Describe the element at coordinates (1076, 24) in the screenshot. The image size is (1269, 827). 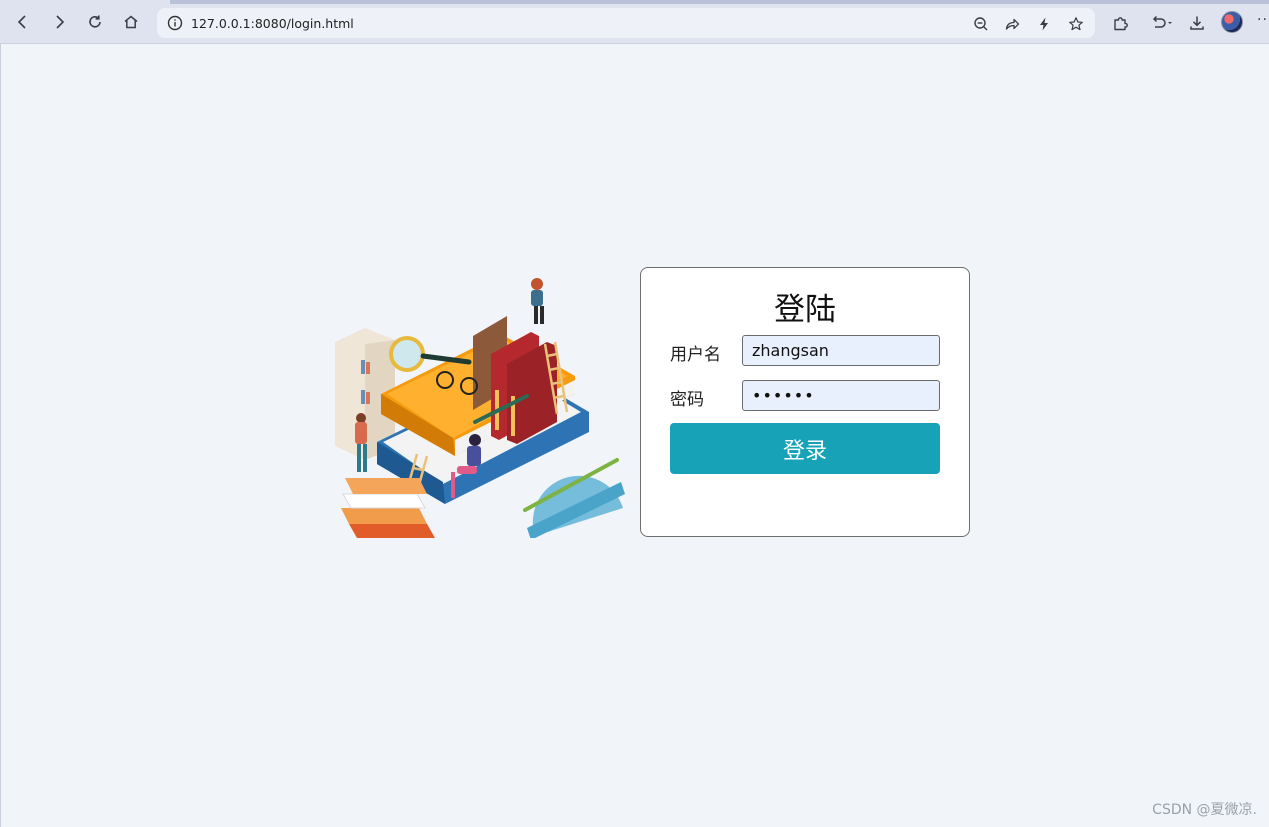
I see `star-icon` at that location.